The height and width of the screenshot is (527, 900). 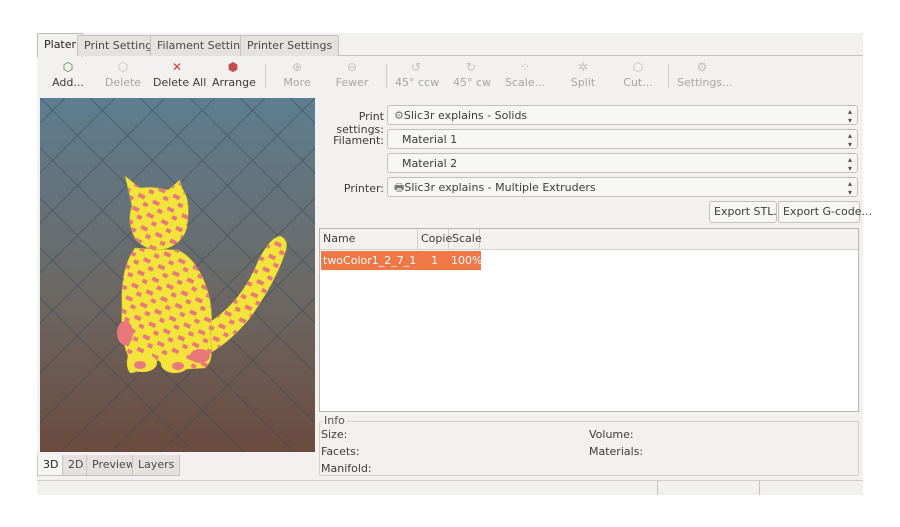 What do you see at coordinates (416, 67) in the screenshot?
I see `rotate-ccw-icon: ↺` at bounding box center [416, 67].